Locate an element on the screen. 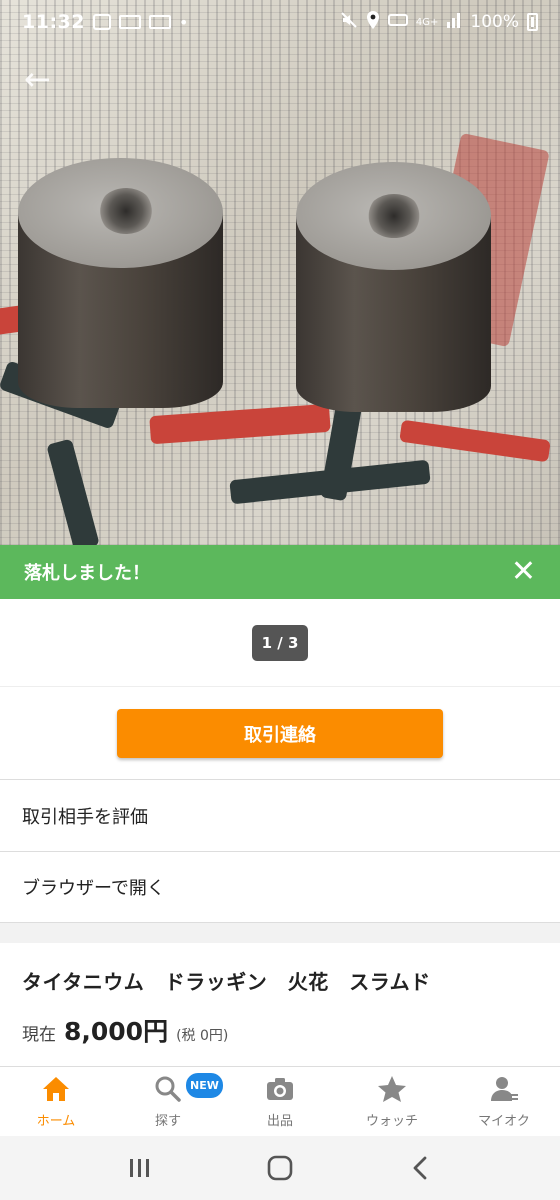 The height and width of the screenshot is (1200, 560). titanium-slider-left is located at coordinates (120, 283).